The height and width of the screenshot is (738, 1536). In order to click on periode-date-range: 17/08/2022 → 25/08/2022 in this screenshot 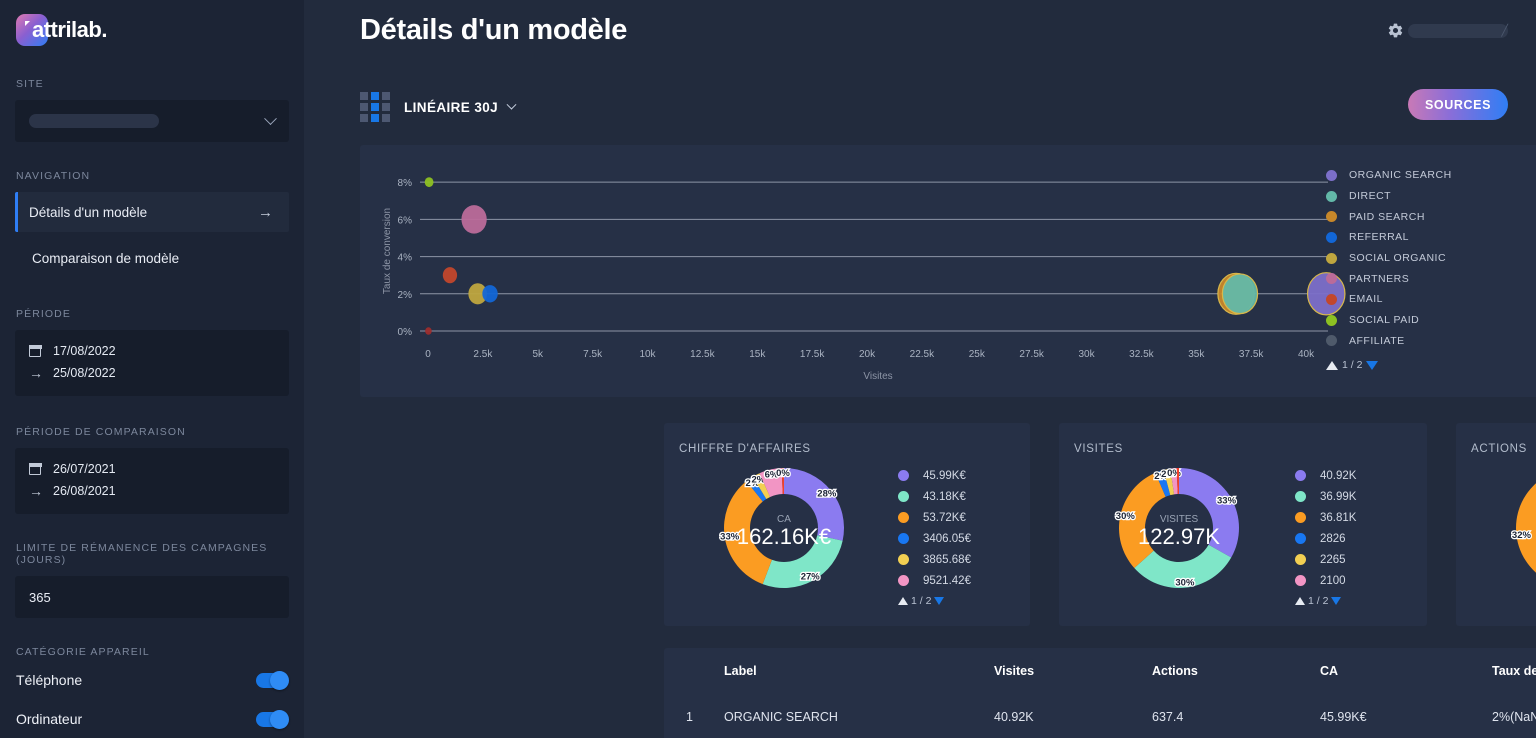, I will do `click(152, 363)`.